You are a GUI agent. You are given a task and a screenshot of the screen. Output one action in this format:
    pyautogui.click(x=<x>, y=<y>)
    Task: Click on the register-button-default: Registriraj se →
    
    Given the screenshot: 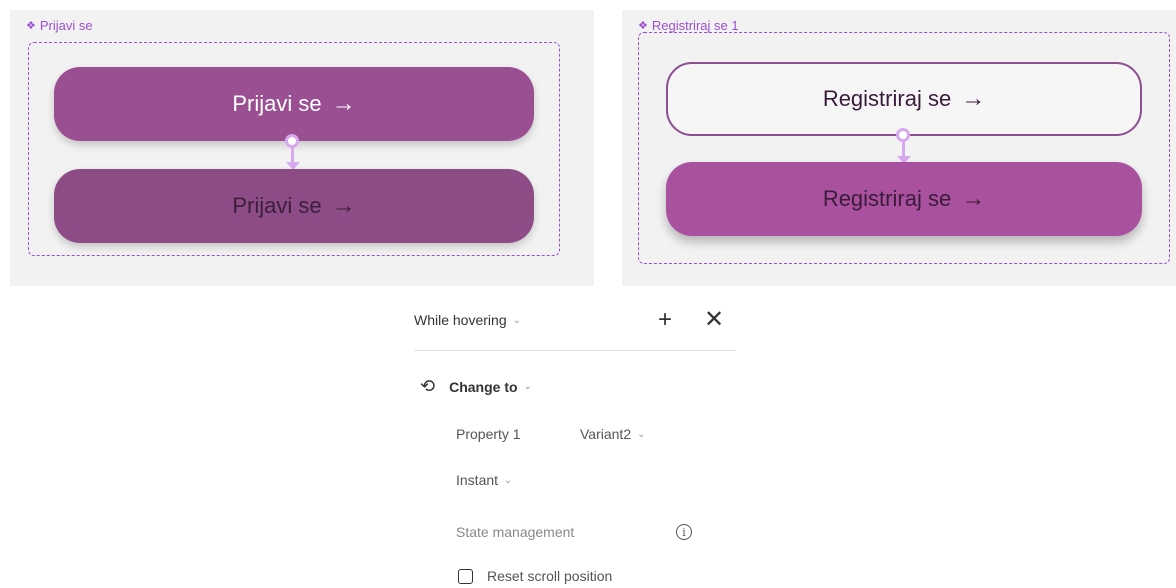 What is the action you would take?
    pyautogui.click(x=904, y=99)
    